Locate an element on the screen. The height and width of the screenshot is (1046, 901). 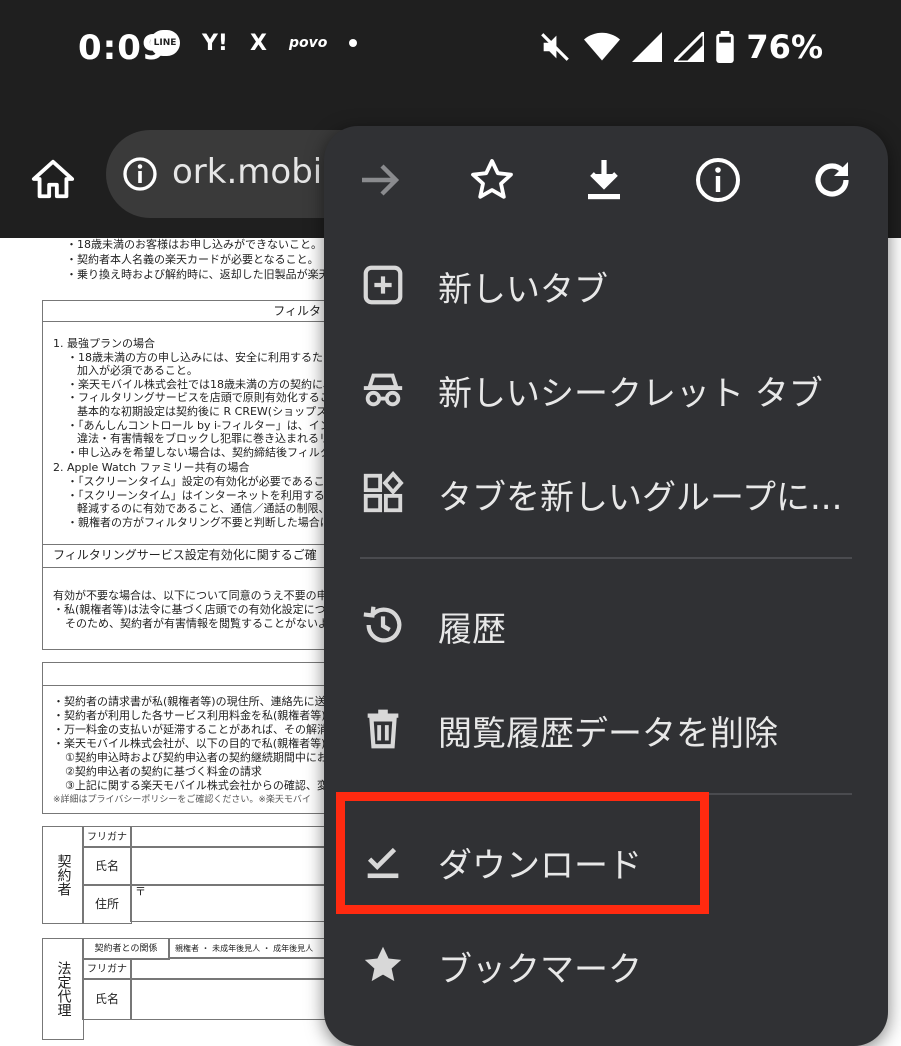
home-icon is located at coordinates (53, 179).